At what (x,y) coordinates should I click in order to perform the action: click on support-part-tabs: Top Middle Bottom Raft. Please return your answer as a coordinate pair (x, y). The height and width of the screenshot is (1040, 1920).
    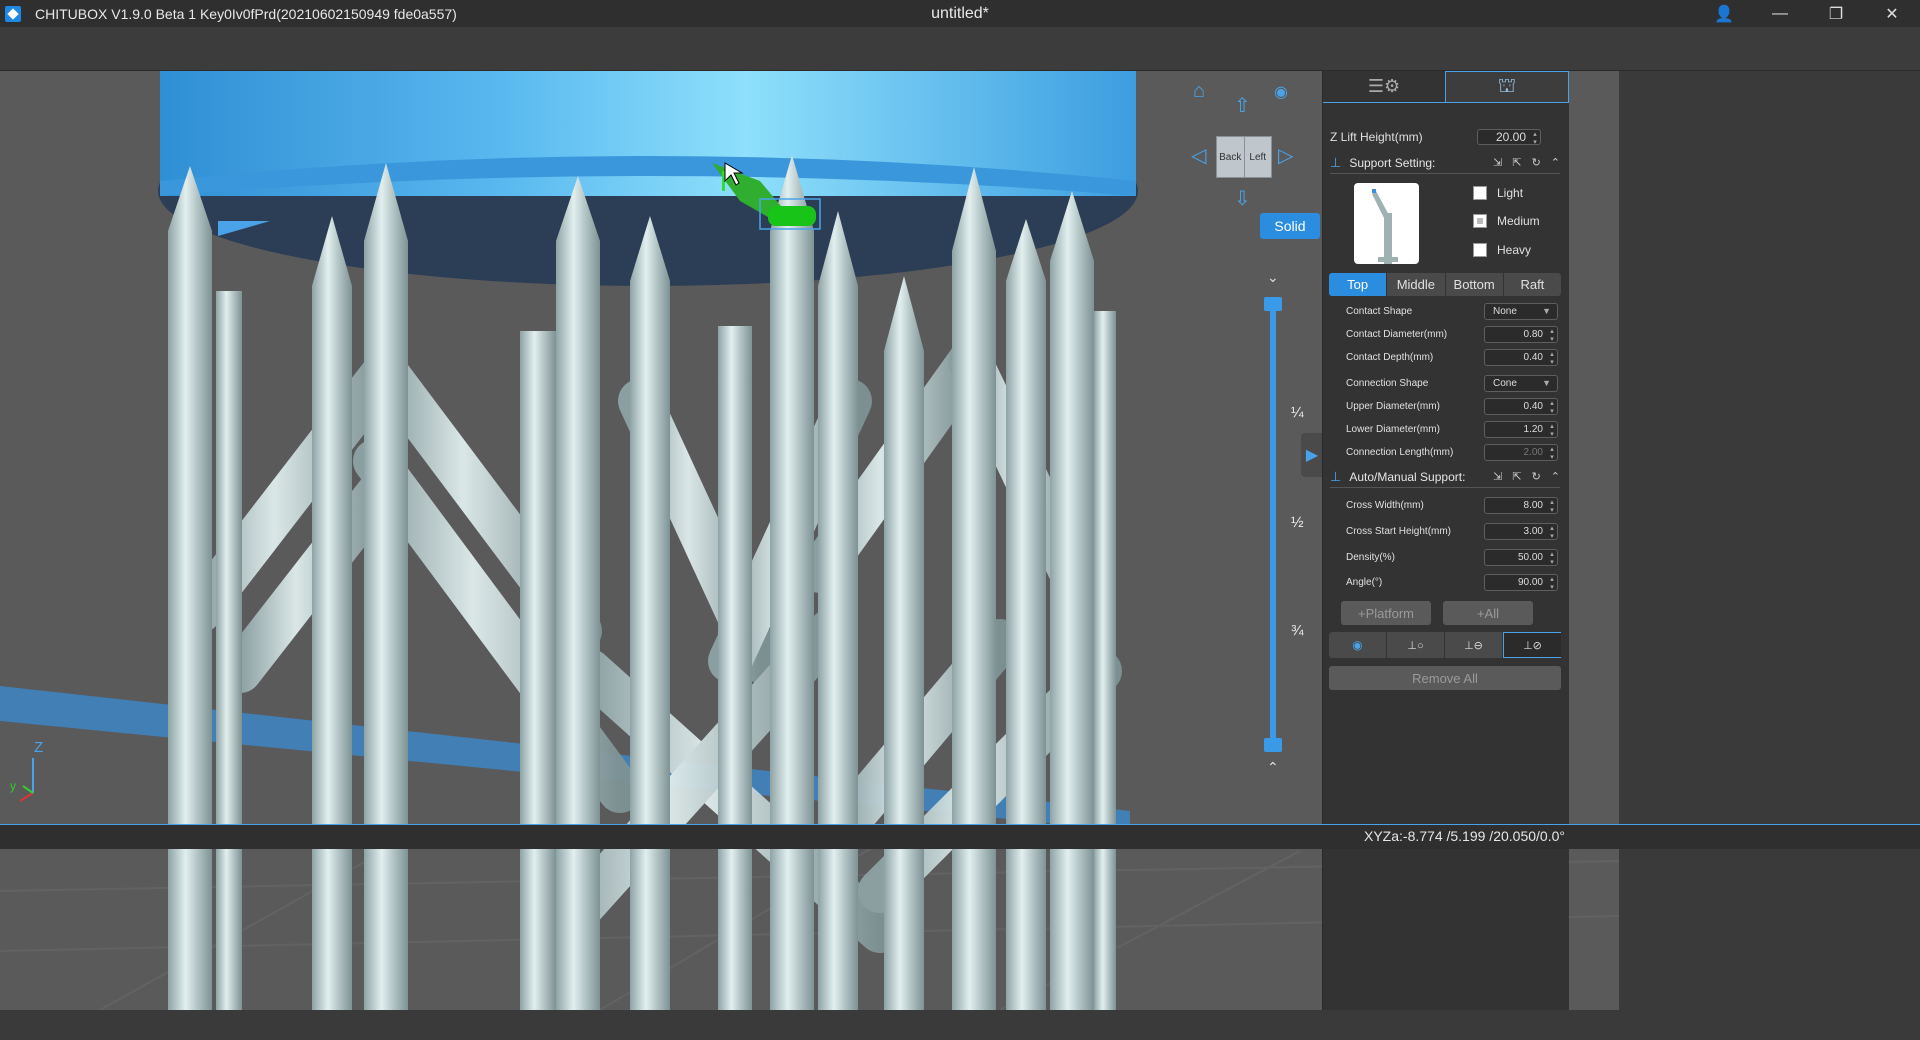
    Looking at the image, I should click on (1445, 284).